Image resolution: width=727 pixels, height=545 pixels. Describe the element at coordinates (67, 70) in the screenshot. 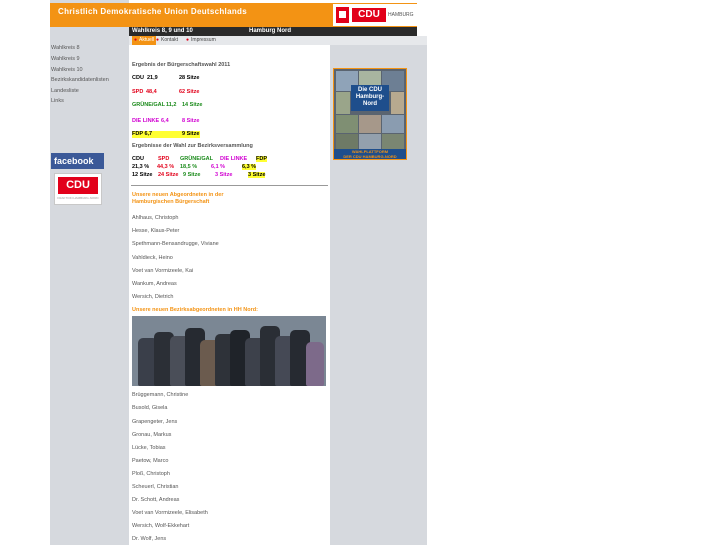

I see `sidebar-link-wahlkreis-10: Wahlkreis 10` at that location.